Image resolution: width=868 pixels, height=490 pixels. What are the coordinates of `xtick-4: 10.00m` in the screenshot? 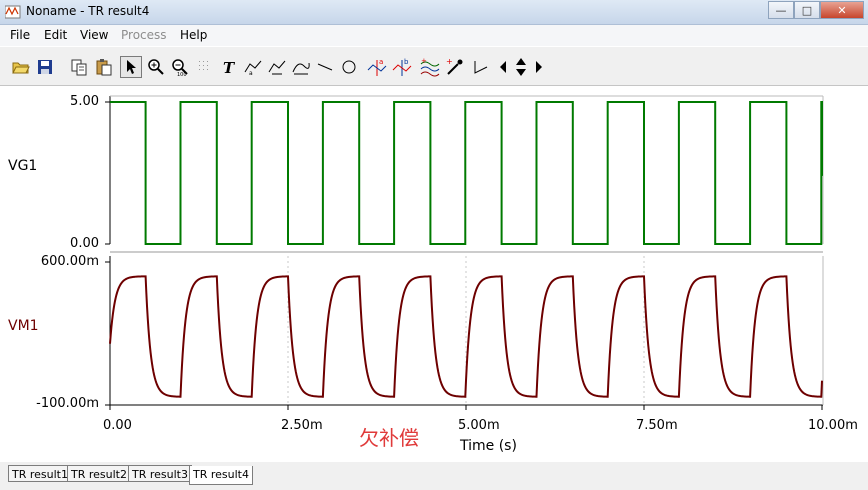 It's located at (833, 425).